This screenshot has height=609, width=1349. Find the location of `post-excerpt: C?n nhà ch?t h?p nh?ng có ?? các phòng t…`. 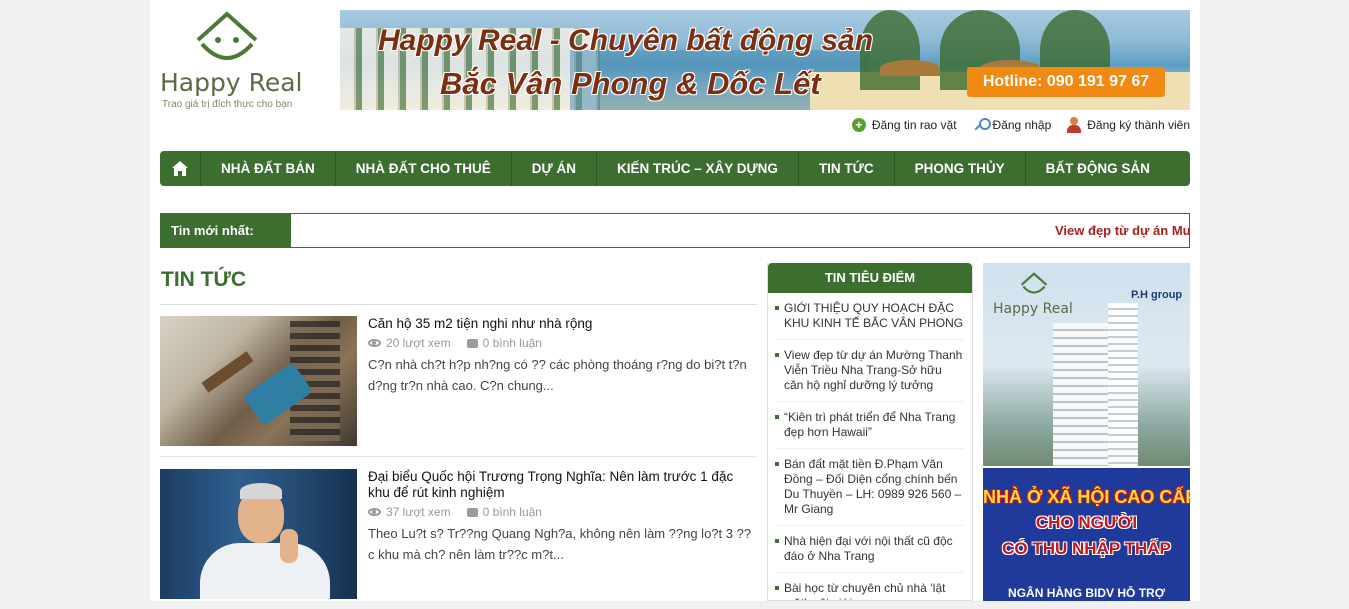

post-excerpt: C?n nhà ch?t h?p nh?ng có ?? các phòng t… is located at coordinates (557, 375).